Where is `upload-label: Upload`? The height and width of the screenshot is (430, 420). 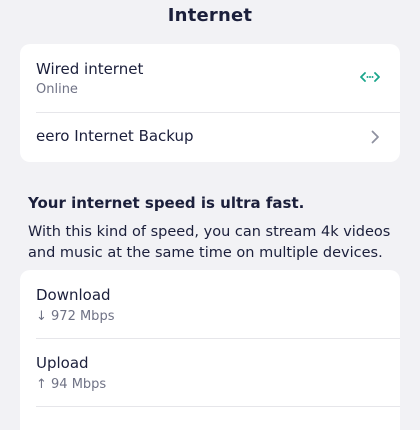
upload-label: Upload is located at coordinates (62, 363).